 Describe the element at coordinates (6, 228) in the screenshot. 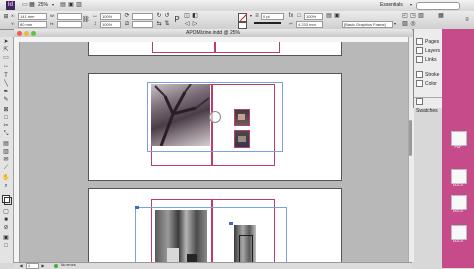

I see `apply-none-icon: ⊘` at that location.